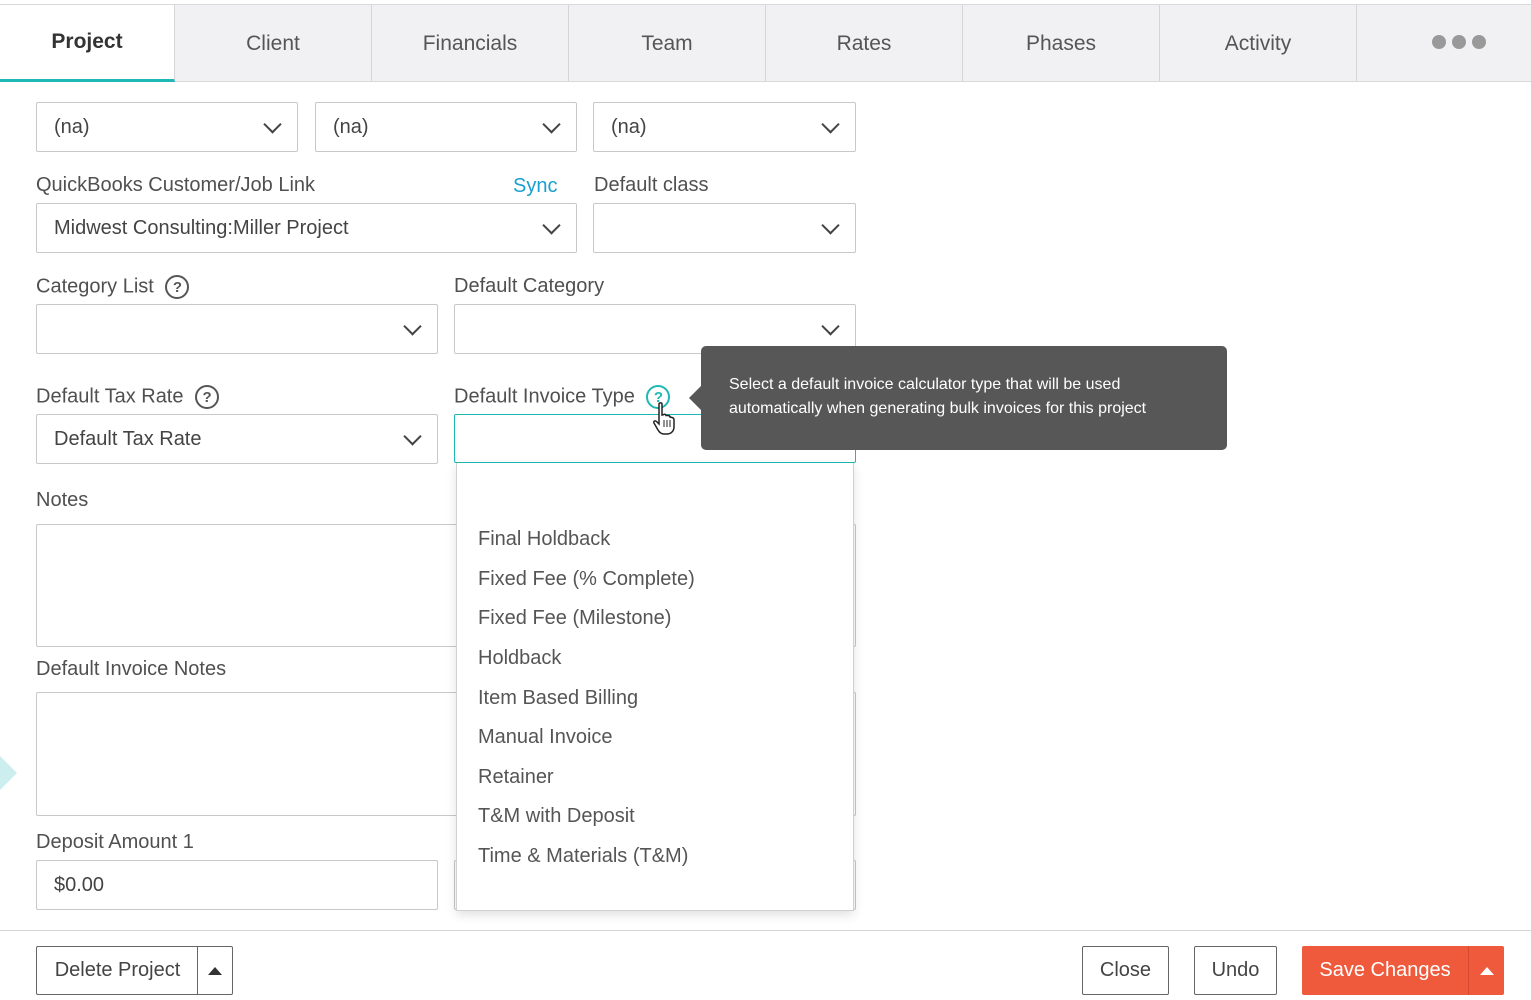 The image size is (1531, 1000). I want to click on deposit-label: Deposit Amount 1, so click(115, 842).